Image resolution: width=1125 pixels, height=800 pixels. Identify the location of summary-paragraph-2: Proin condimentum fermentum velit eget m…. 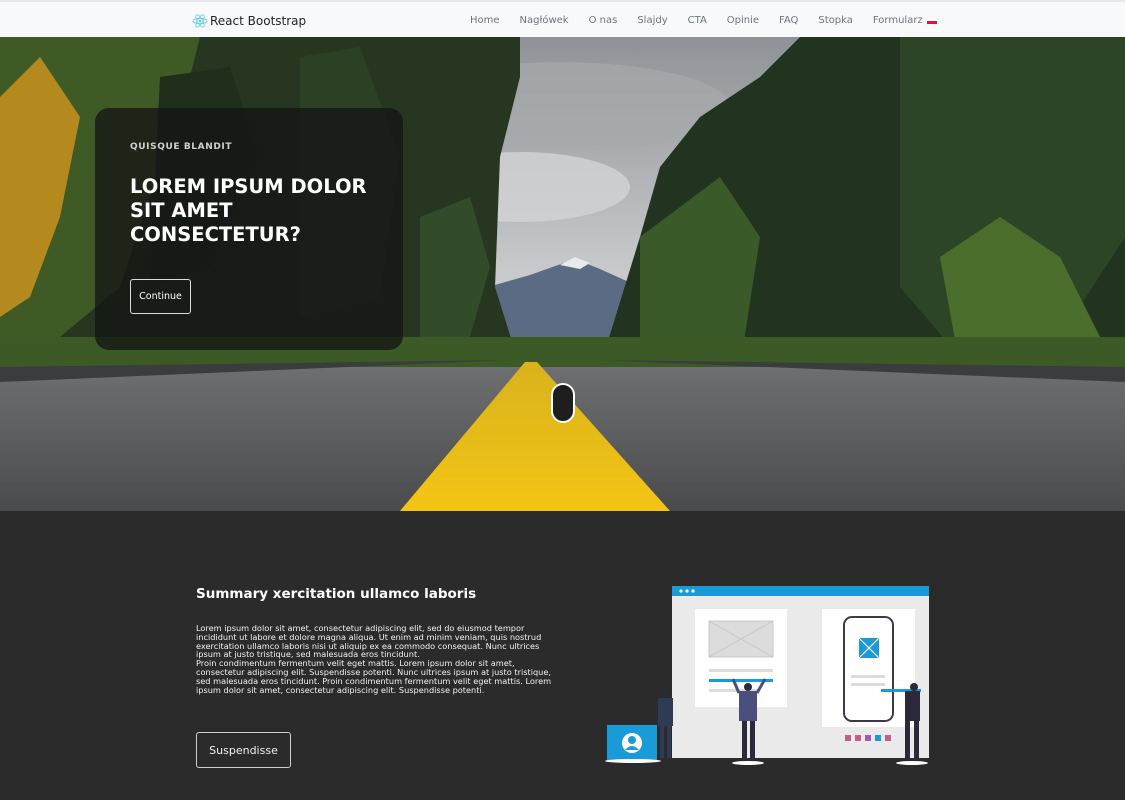
(374, 676).